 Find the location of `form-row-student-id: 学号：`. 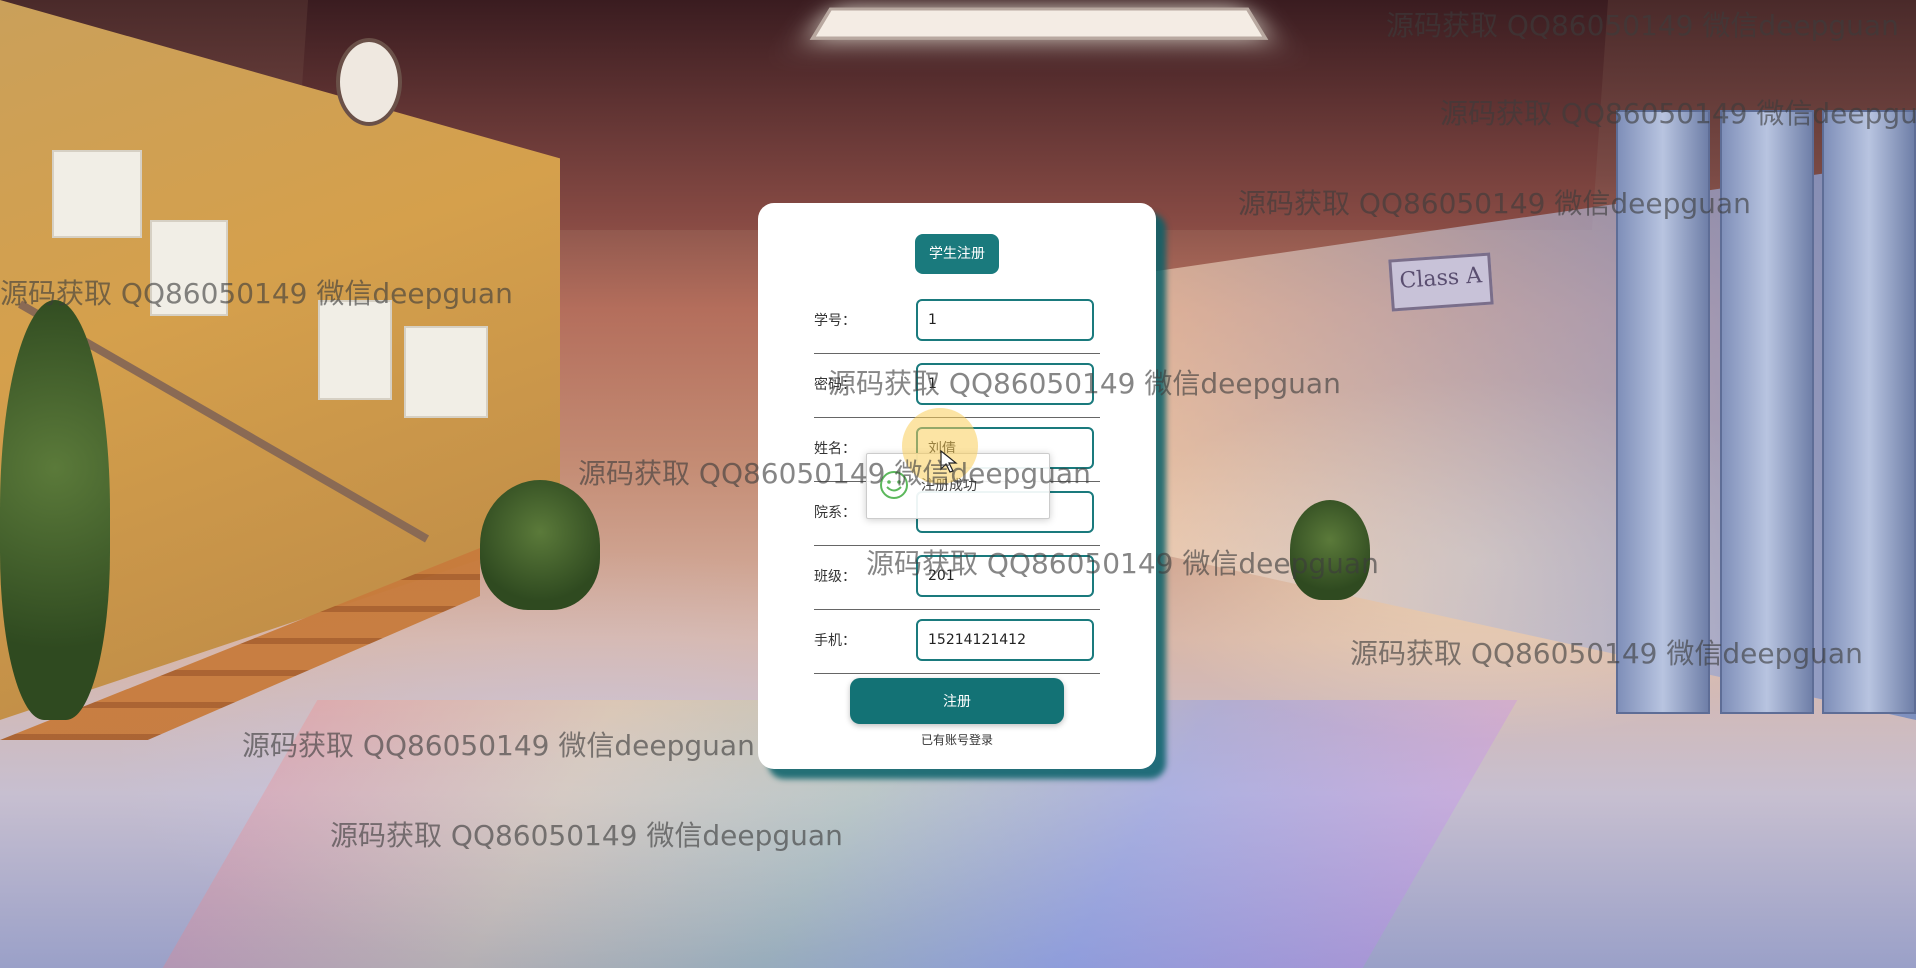

form-row-student-id: 学号： is located at coordinates (957, 321).